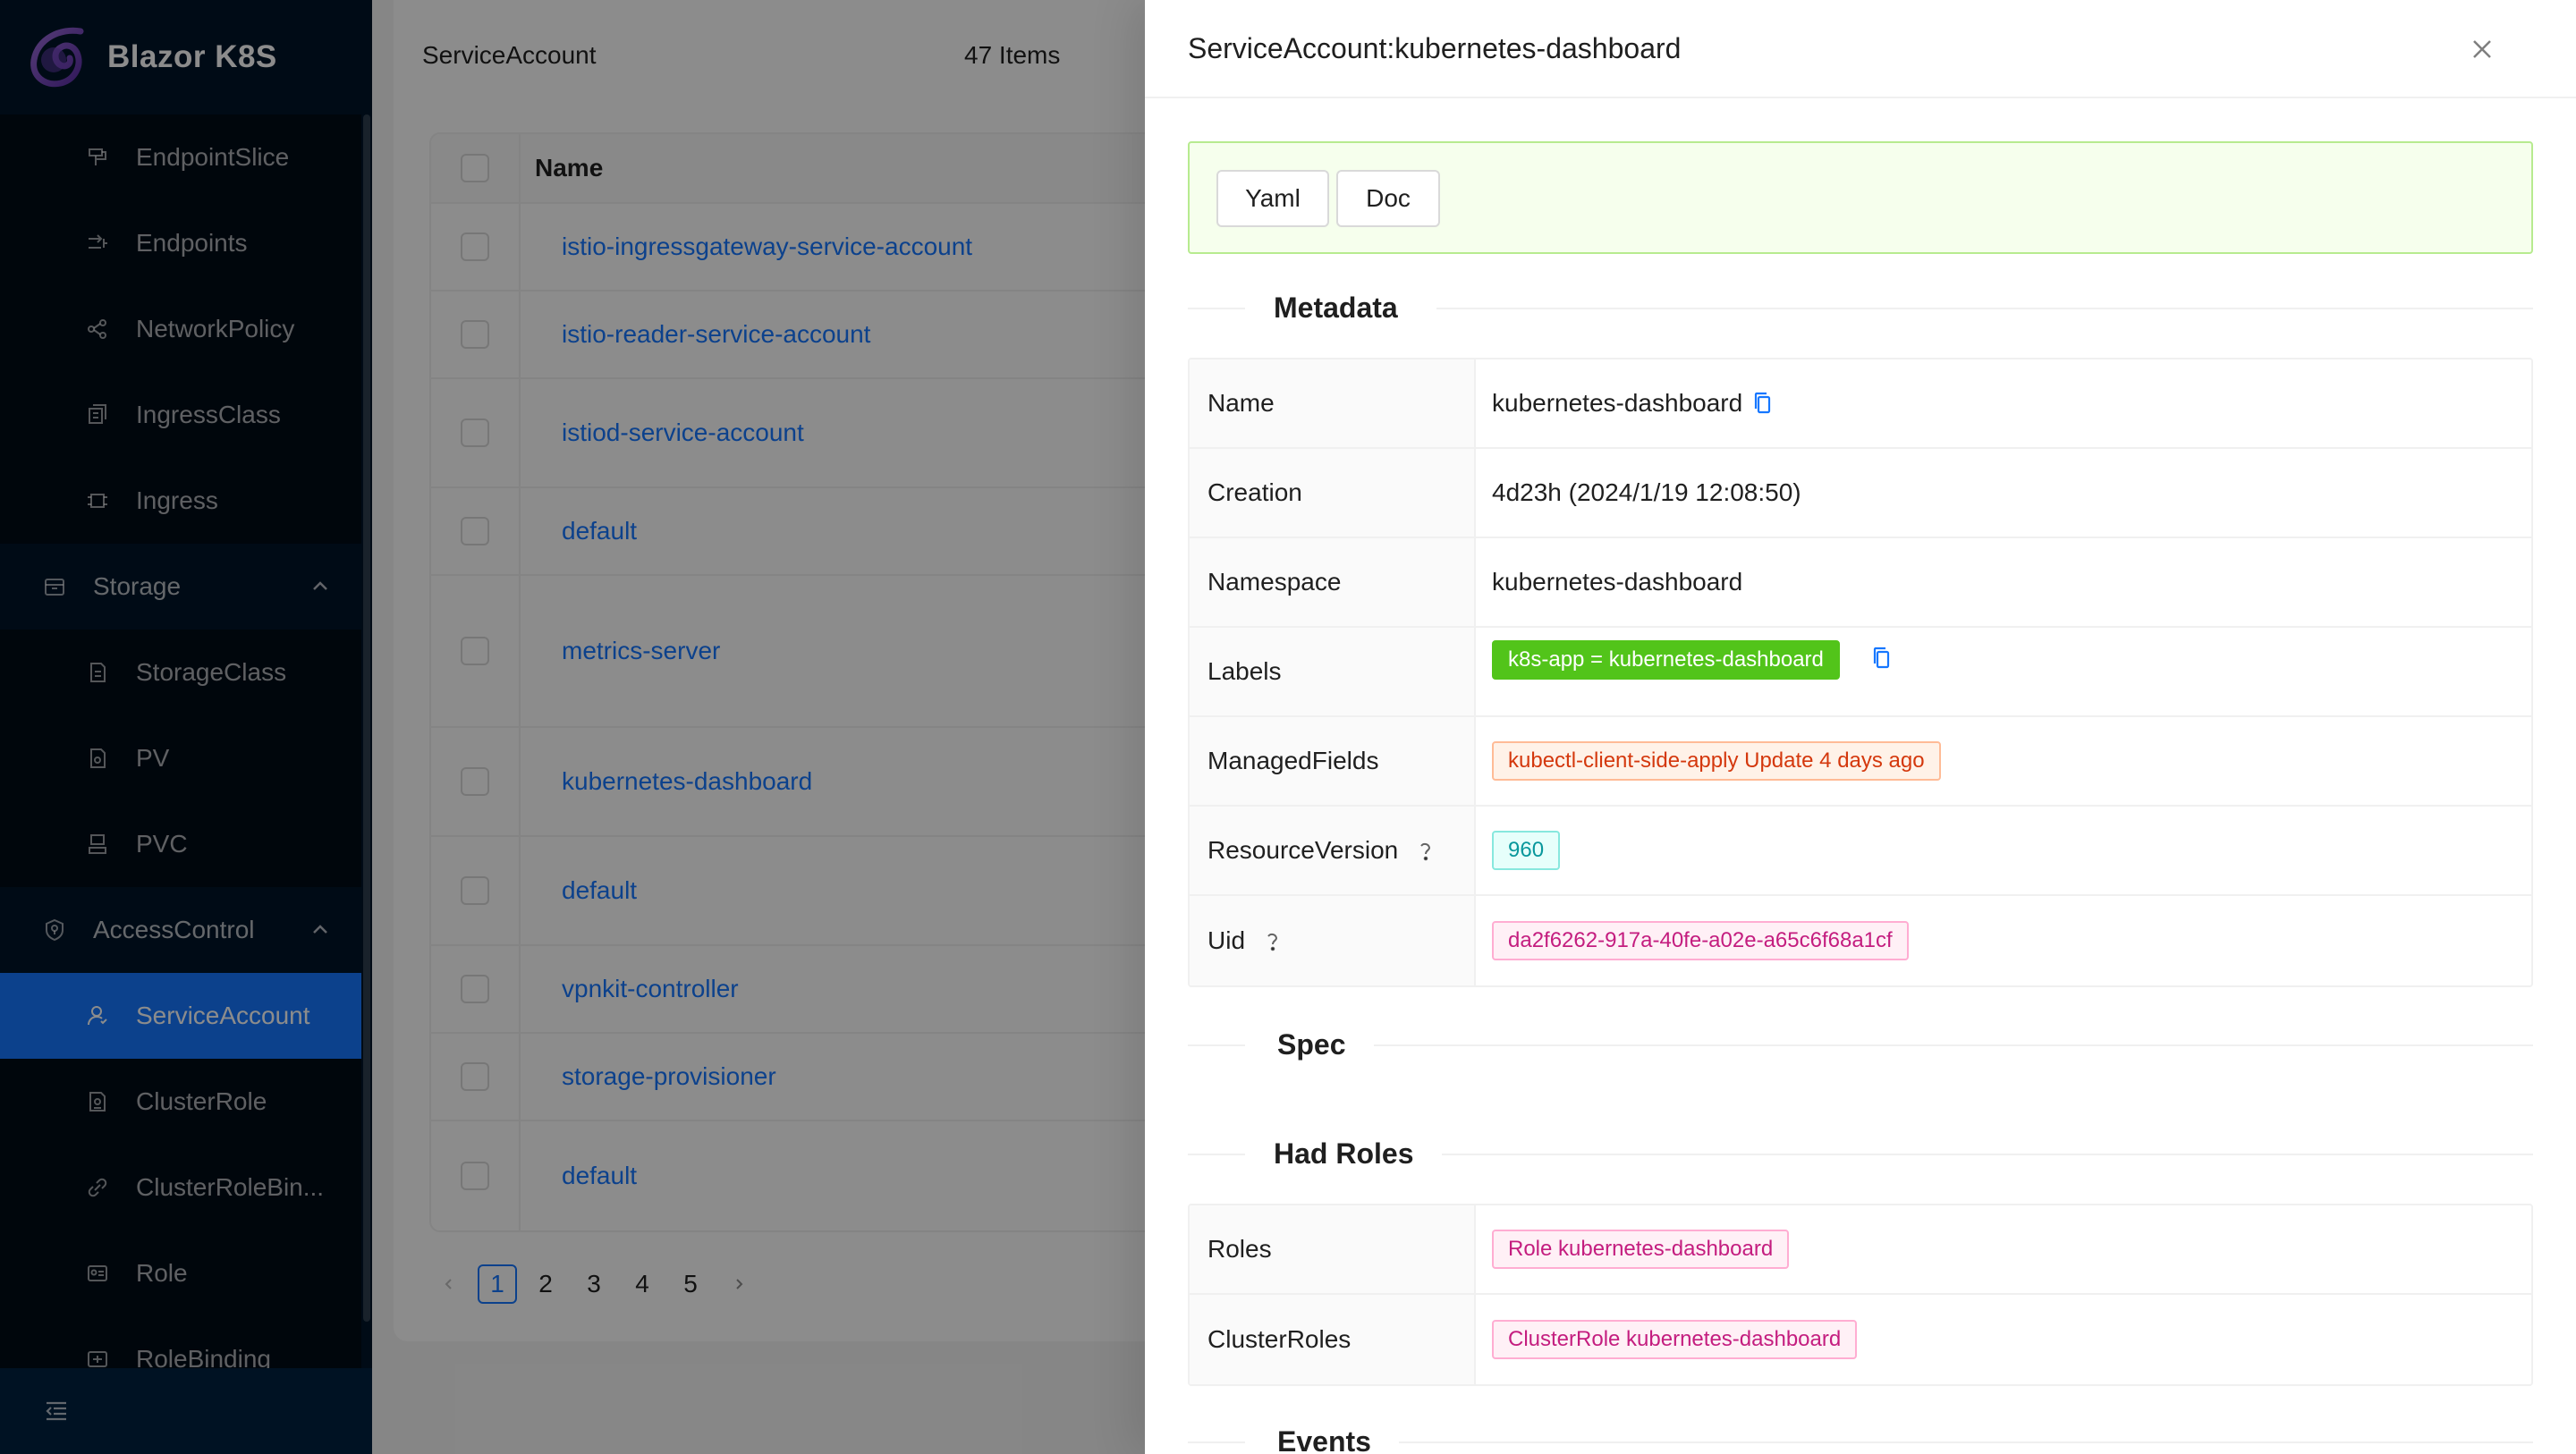  I want to click on role-tag: Role kubernetes-dashboard, so click(1641, 1249).